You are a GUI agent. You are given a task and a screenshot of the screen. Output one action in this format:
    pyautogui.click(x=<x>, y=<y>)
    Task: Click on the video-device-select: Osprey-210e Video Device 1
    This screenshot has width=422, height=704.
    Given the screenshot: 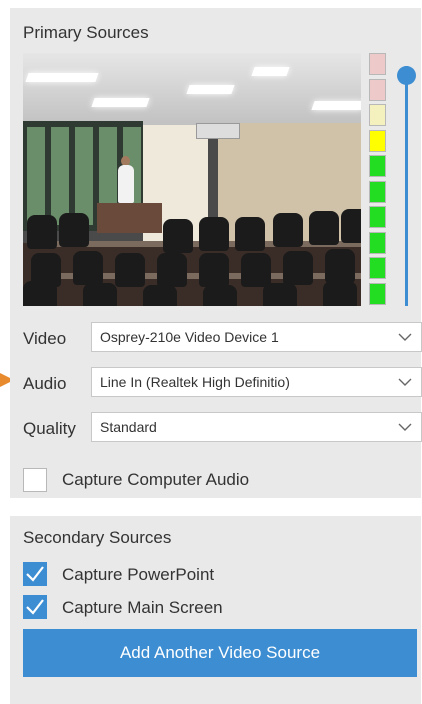 What is the action you would take?
    pyautogui.click(x=256, y=337)
    